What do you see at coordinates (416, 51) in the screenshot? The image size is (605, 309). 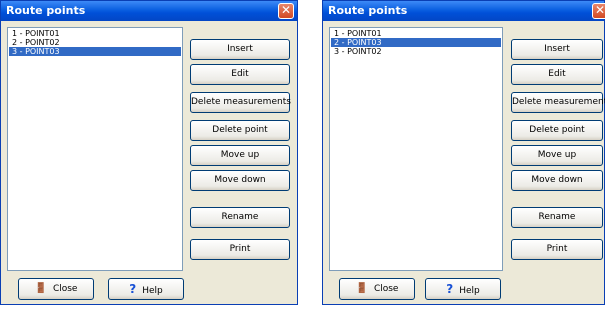 I see `list-item: 3 - POINT02` at bounding box center [416, 51].